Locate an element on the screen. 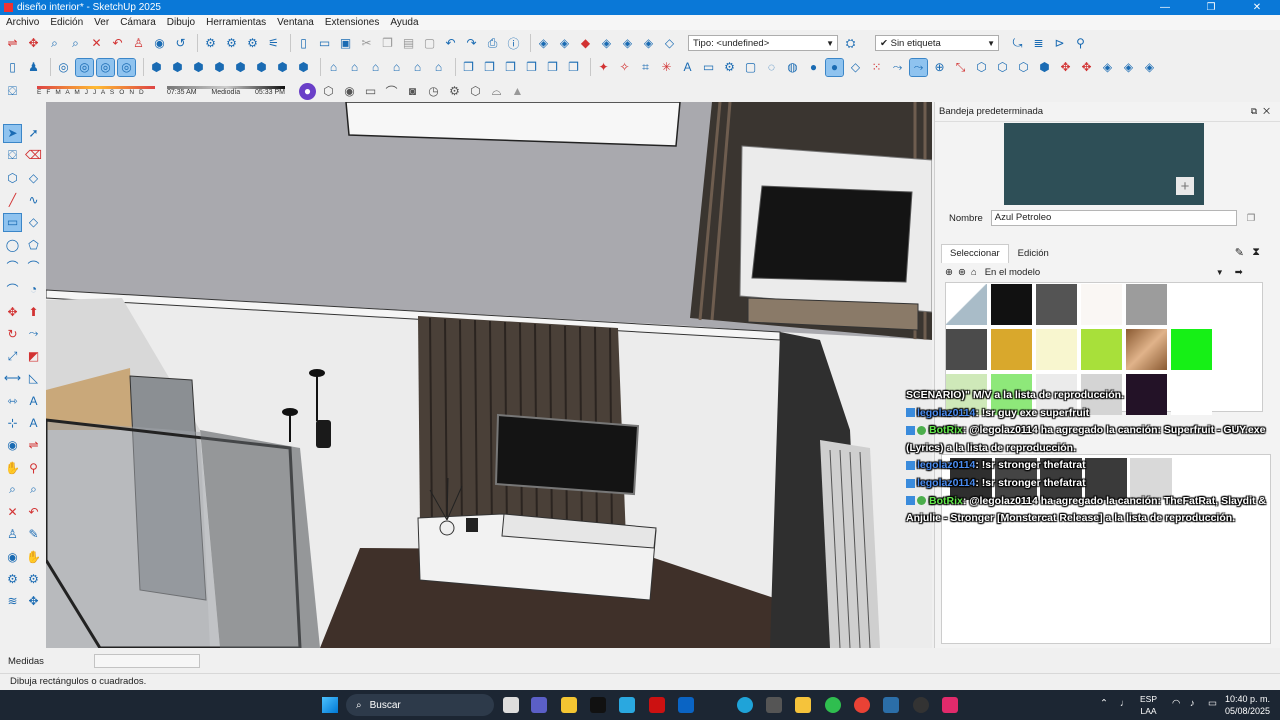  minimize-button: — is located at coordinates (1165, 7).